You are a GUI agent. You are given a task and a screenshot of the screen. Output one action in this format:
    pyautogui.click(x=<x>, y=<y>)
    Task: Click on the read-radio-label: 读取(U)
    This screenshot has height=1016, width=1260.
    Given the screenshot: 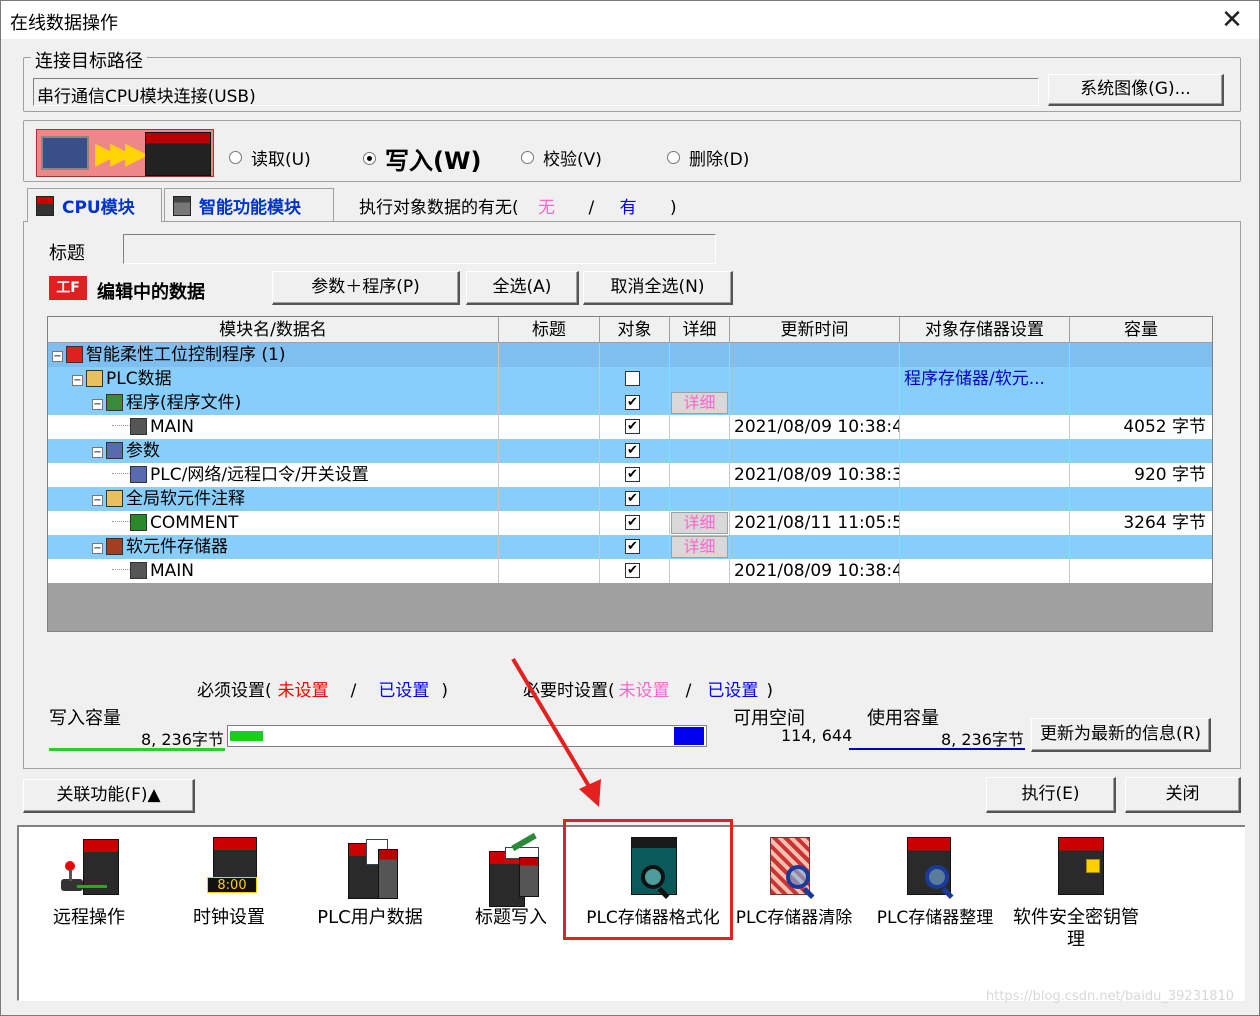 What is the action you would take?
    pyautogui.click(x=281, y=160)
    